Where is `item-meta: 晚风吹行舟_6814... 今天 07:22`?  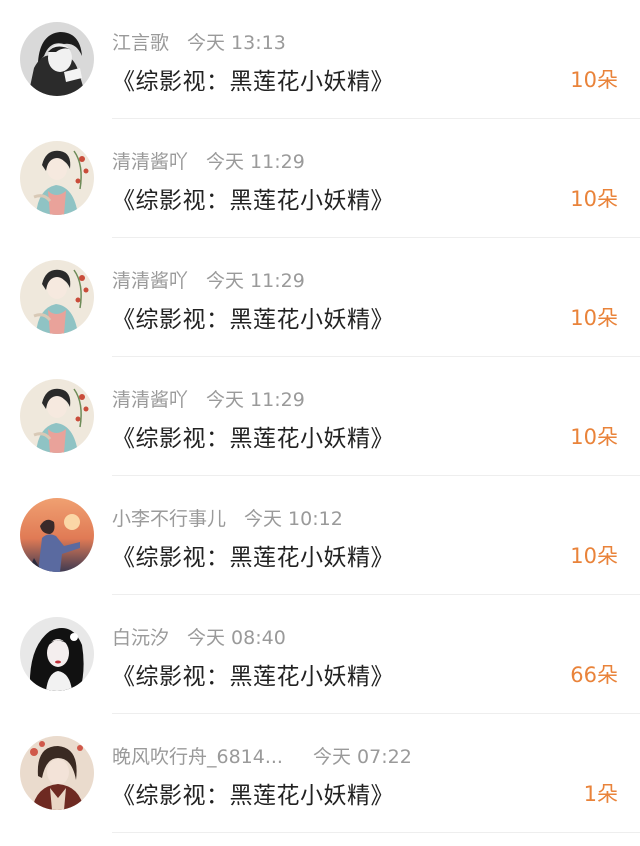 item-meta: 晚风吹行舟_6814... 今天 07:22 is located at coordinates (262, 755).